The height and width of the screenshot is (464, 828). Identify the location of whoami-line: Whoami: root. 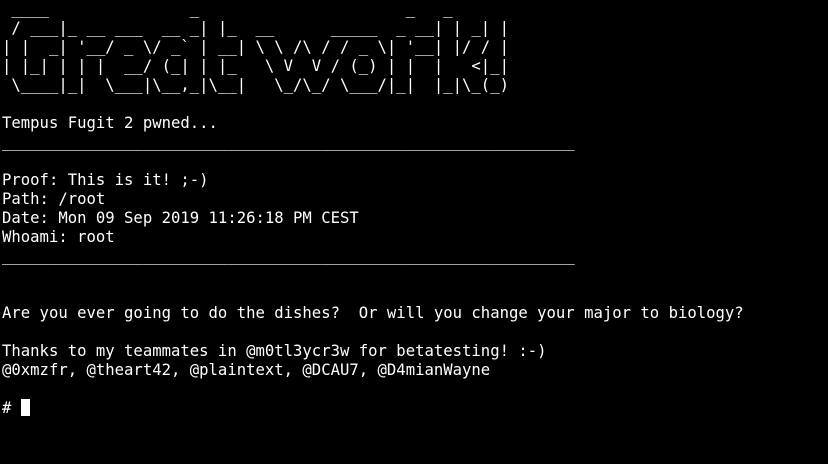
(58, 237).